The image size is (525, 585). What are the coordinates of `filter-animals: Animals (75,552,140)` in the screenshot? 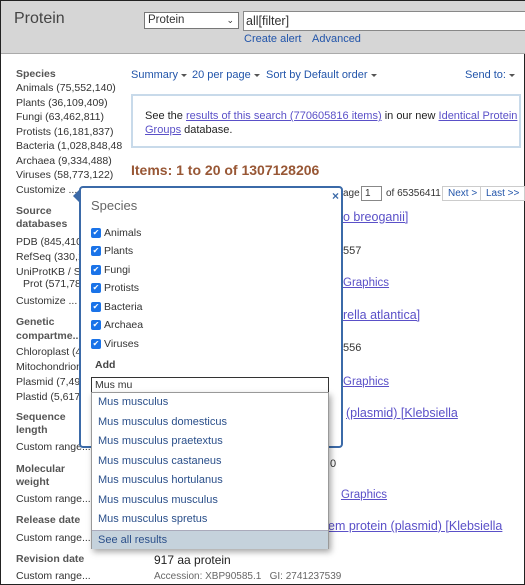 It's located at (66, 88).